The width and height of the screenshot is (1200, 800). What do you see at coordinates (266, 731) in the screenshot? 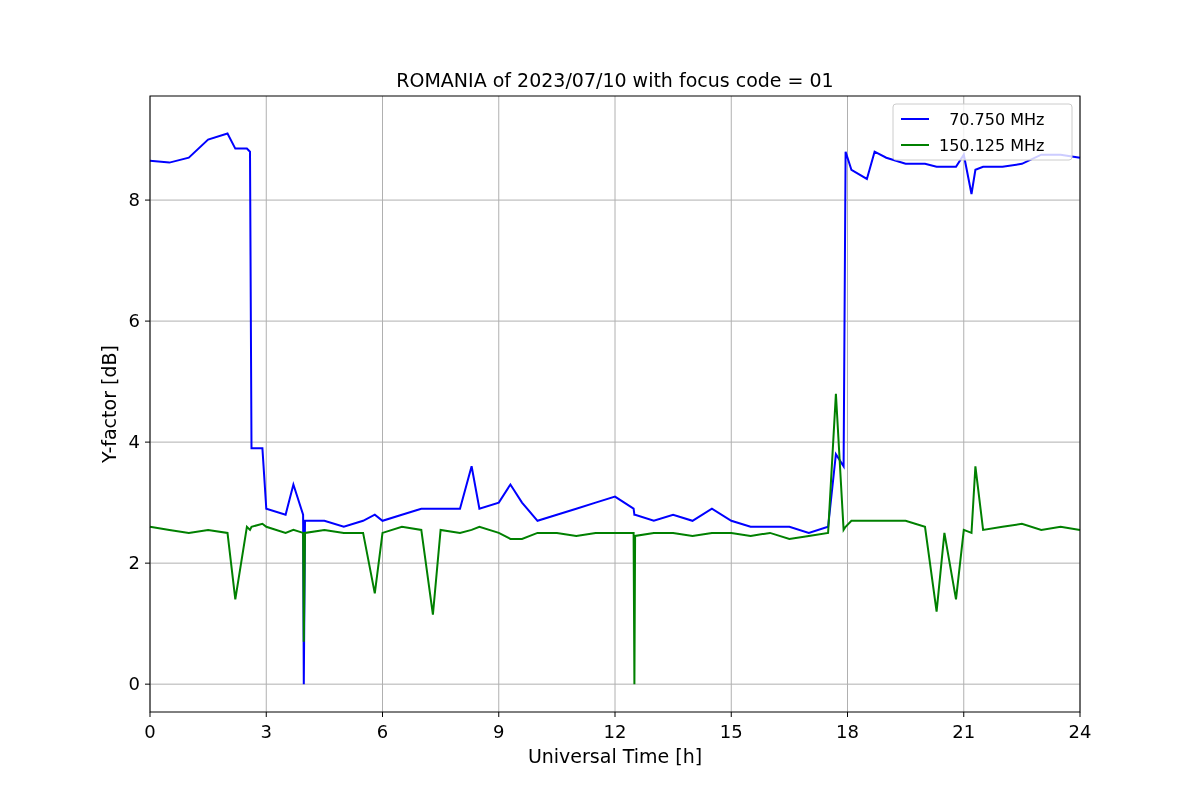
I see `tick-label: 3` at bounding box center [266, 731].